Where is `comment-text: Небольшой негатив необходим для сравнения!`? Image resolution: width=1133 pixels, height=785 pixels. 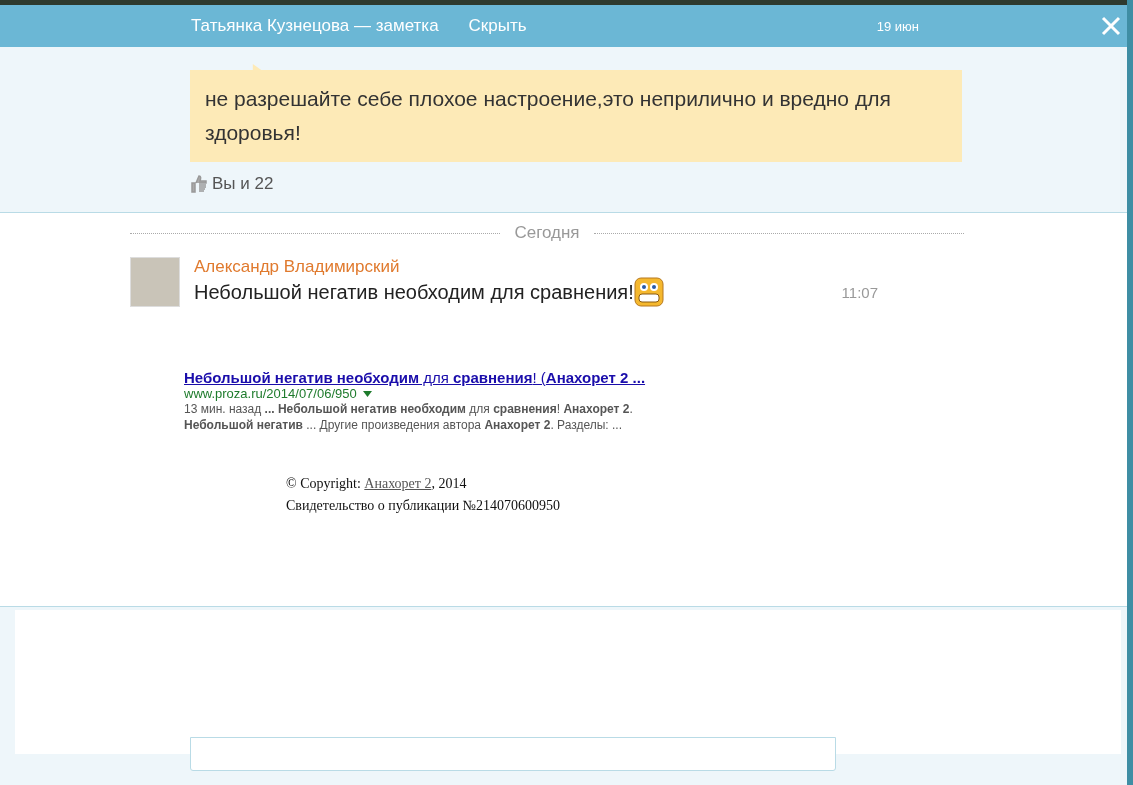
comment-text: Небольшой негатив необходим для сравнения! is located at coordinates (414, 292).